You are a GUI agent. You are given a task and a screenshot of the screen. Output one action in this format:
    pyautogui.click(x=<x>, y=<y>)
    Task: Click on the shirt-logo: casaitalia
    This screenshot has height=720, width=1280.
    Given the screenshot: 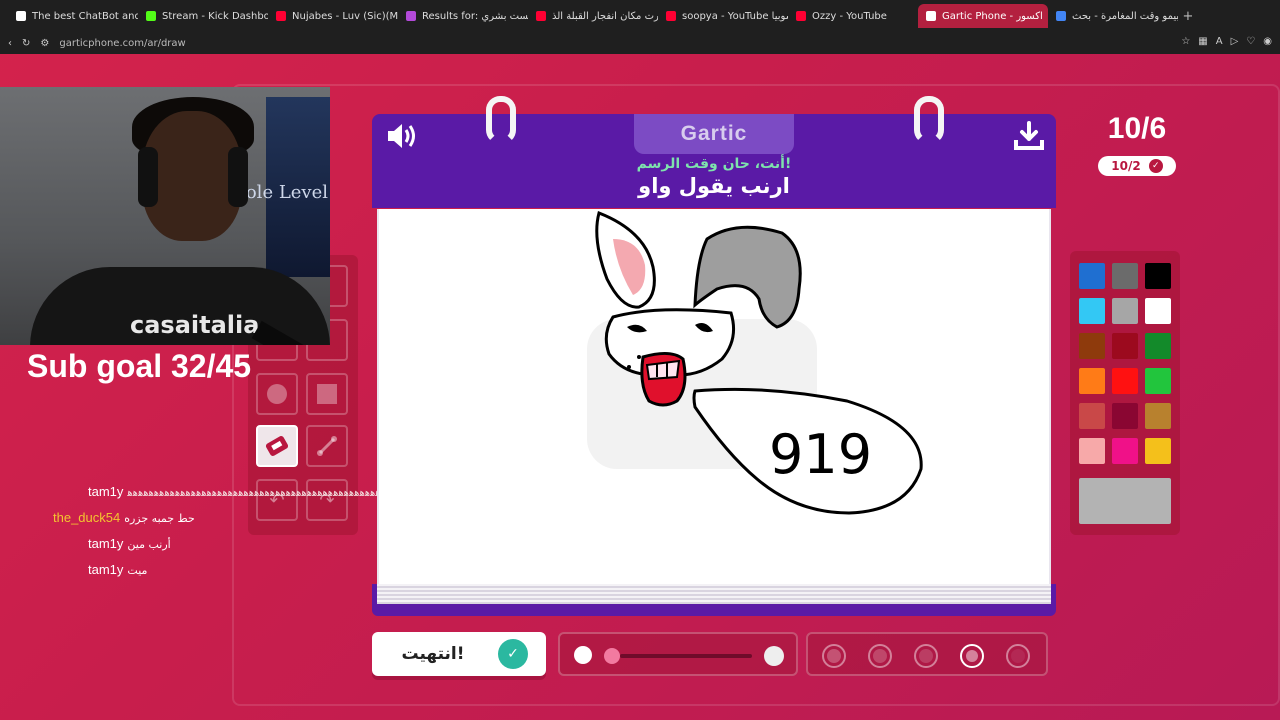 What is the action you would take?
    pyautogui.click(x=195, y=325)
    